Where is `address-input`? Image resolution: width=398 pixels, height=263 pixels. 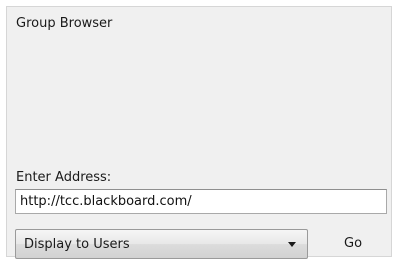
address-input is located at coordinates (201, 201).